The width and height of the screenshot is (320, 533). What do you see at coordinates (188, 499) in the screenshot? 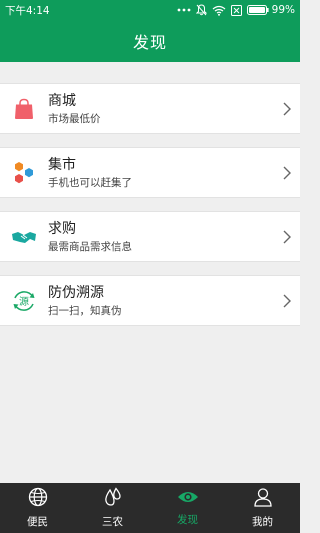
I see `eye-icon` at bounding box center [188, 499].